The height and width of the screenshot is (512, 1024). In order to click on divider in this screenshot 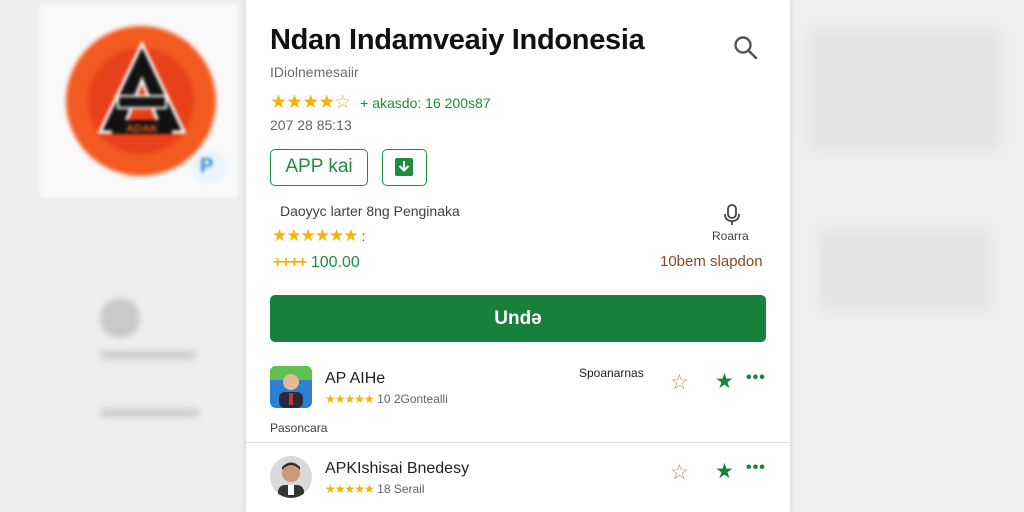, I will do `click(518, 442)`.